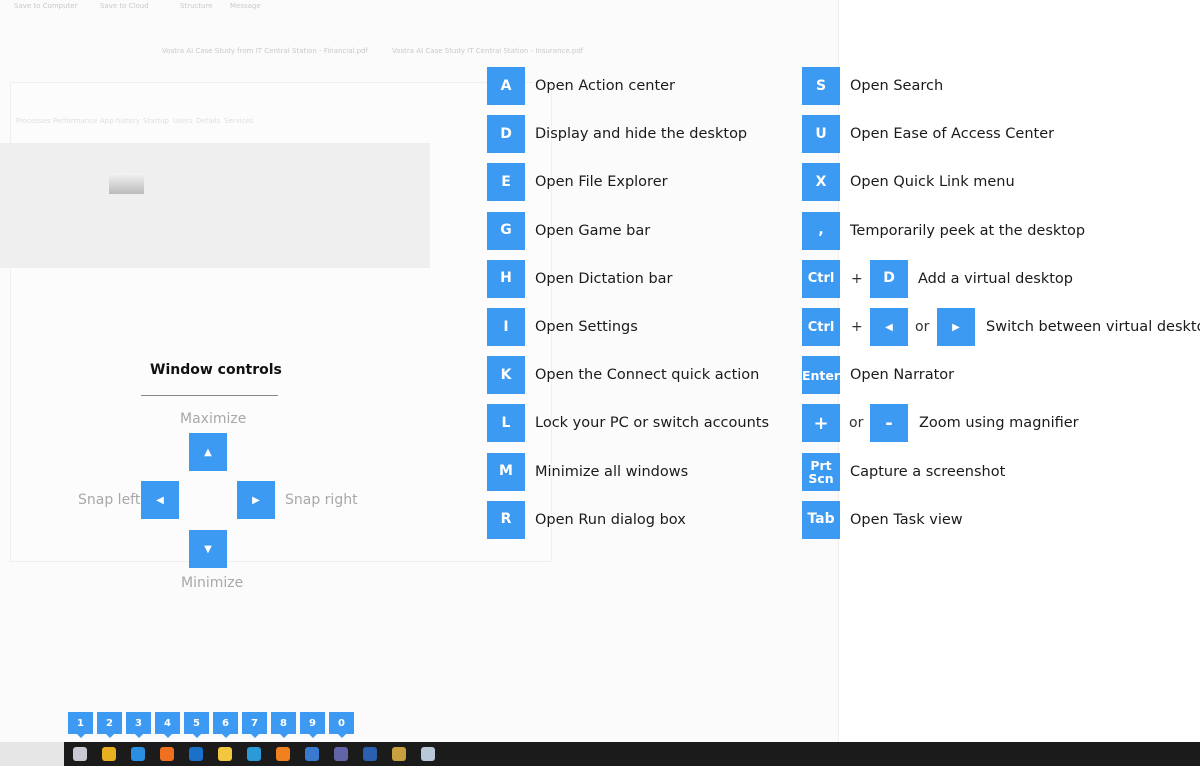 Image resolution: width=1200 pixels, height=766 pixels. What do you see at coordinates (821, 86) in the screenshot?
I see `key-s: S` at bounding box center [821, 86].